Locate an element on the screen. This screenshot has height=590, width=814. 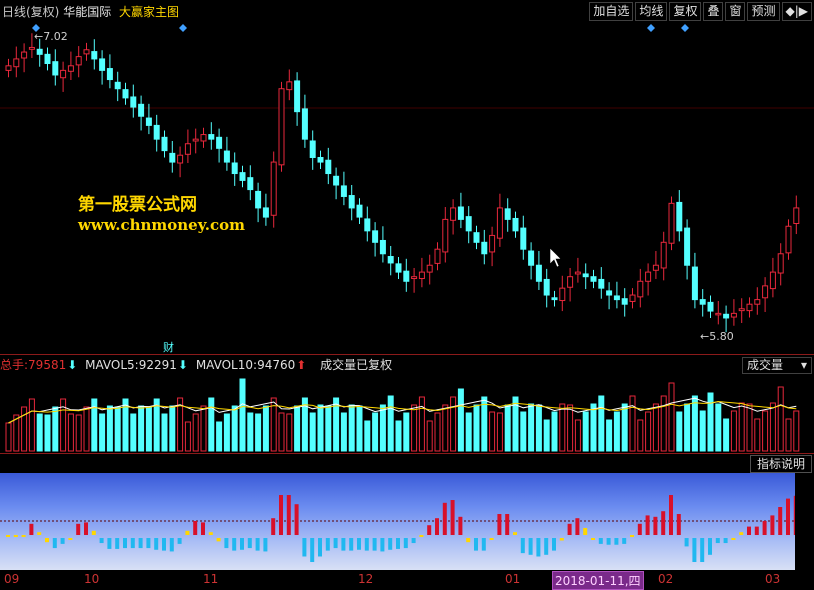
volume-chart is located at coordinates (407, 414).